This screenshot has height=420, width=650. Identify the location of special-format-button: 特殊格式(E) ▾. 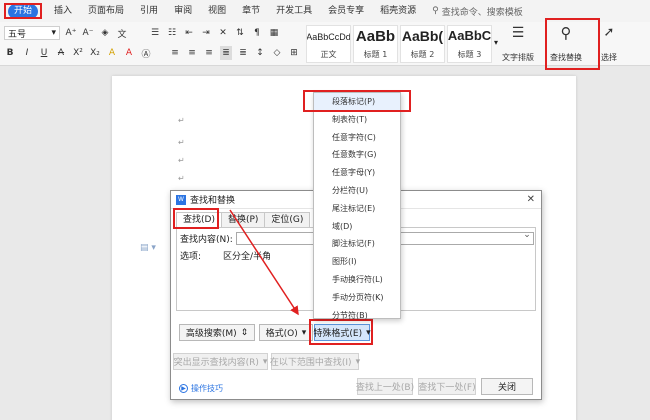
(342, 332).